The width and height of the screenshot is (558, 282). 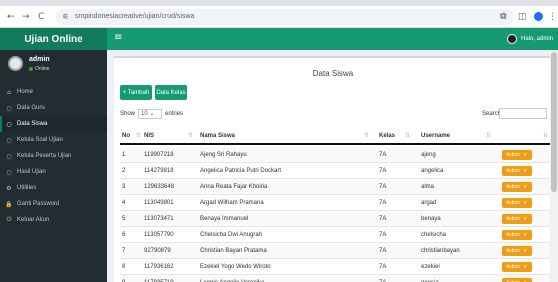 What do you see at coordinates (124, 235) in the screenshot?
I see `cell-no: 6` at bounding box center [124, 235].